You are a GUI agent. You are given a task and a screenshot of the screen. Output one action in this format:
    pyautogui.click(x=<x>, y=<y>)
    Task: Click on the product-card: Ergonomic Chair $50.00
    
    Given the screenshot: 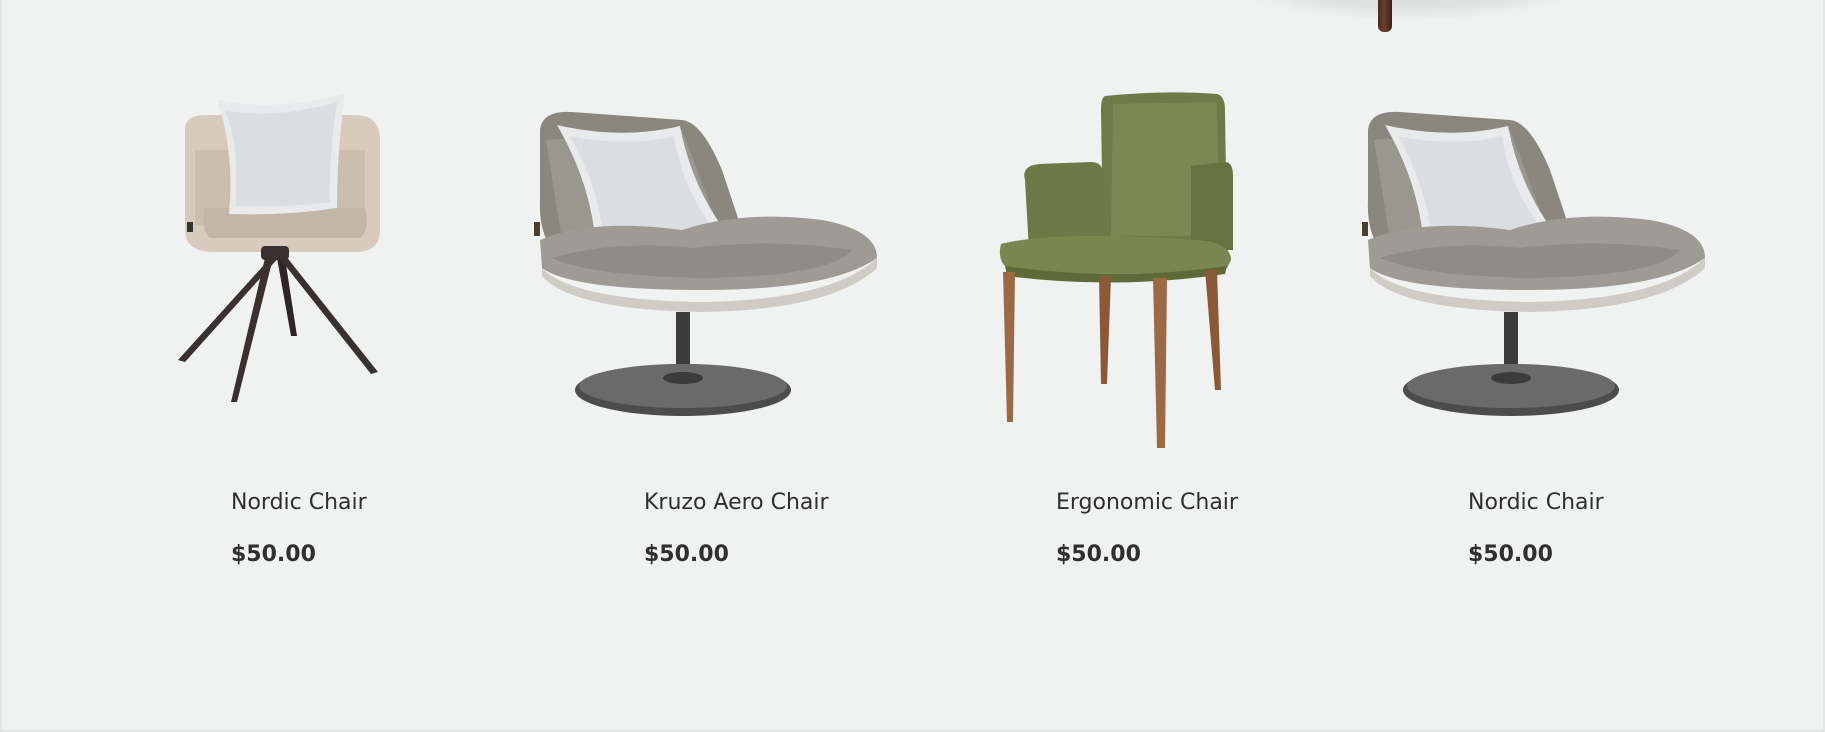 What is the action you would take?
    pyautogui.click(x=1145, y=328)
    